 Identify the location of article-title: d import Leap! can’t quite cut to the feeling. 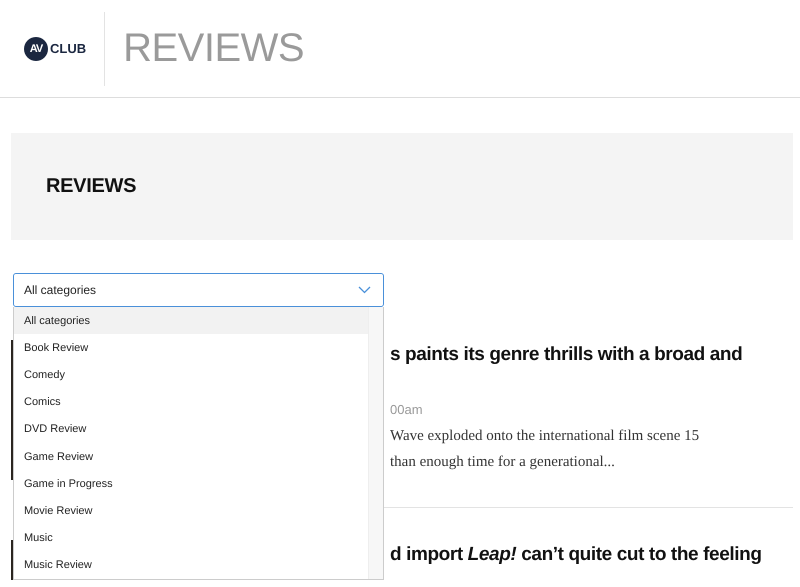
(591, 554).